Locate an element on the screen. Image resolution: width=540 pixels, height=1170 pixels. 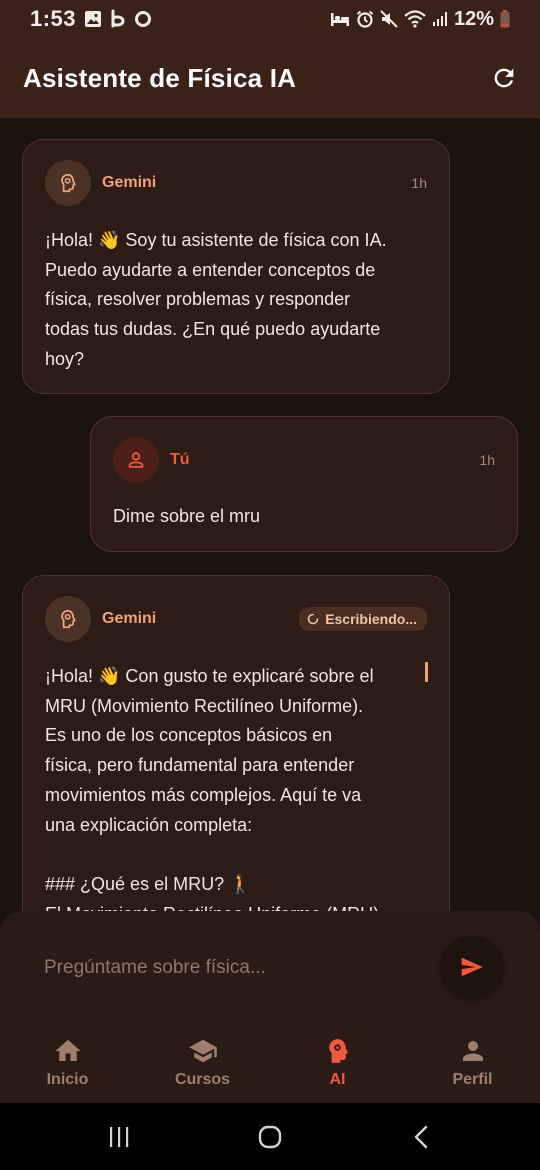
app-bar: Asistente de Física IA is located at coordinates (270, 78).